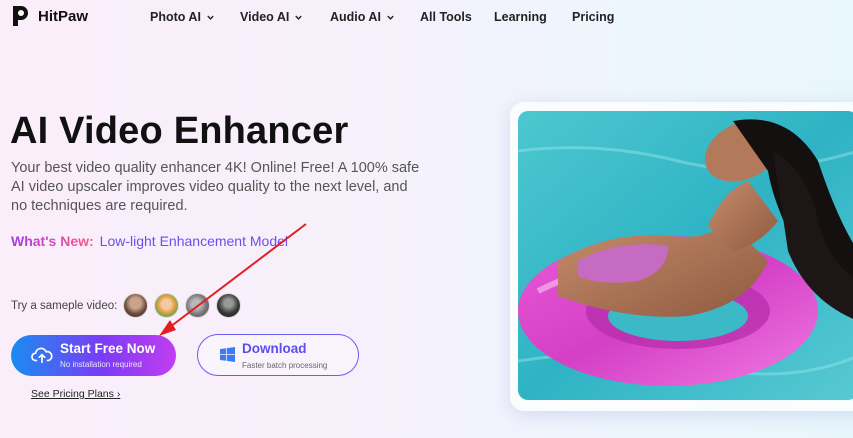 The width and height of the screenshot is (853, 438). I want to click on nav-item-audio-ai: Audio AI, so click(375, 17).